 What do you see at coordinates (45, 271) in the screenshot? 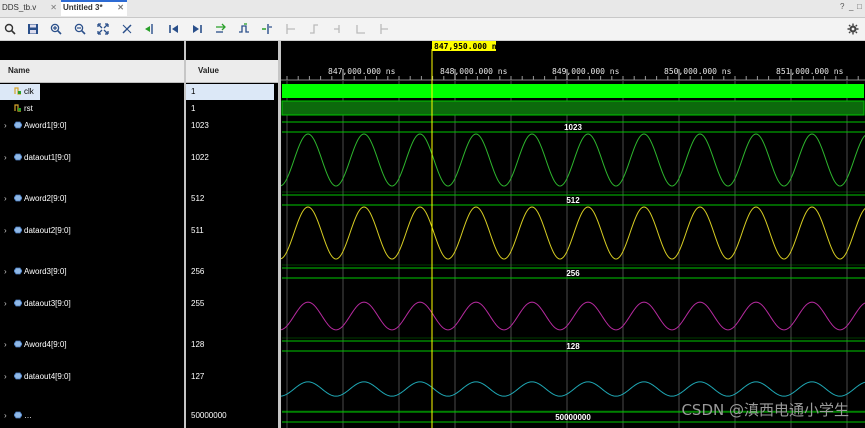
I see `signal-name: Aword3[9:0]` at bounding box center [45, 271].